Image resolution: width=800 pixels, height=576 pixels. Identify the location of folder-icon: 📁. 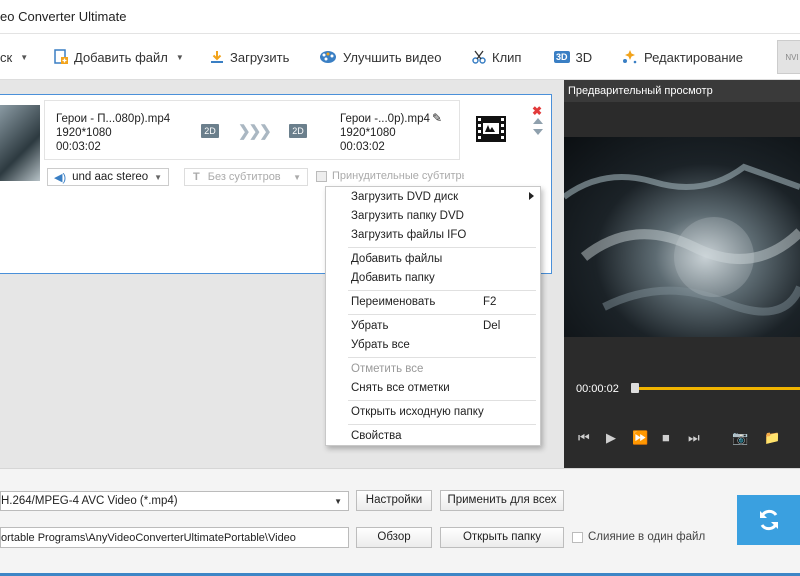
(772, 438).